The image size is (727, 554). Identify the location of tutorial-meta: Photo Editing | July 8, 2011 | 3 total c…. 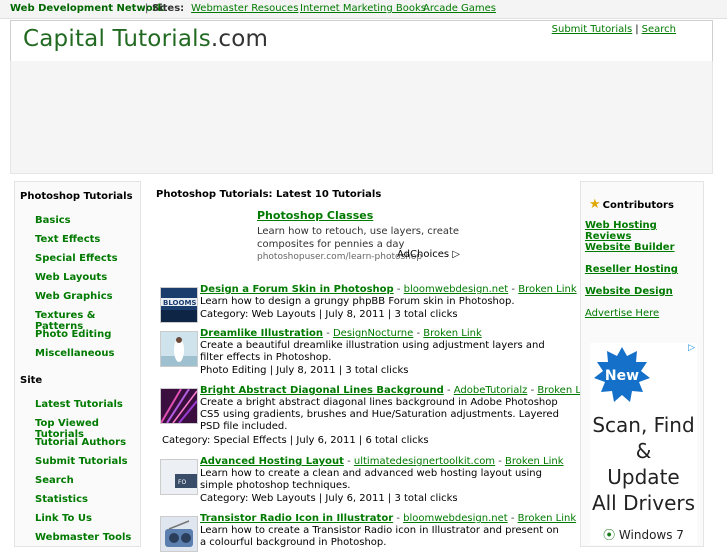
(304, 370).